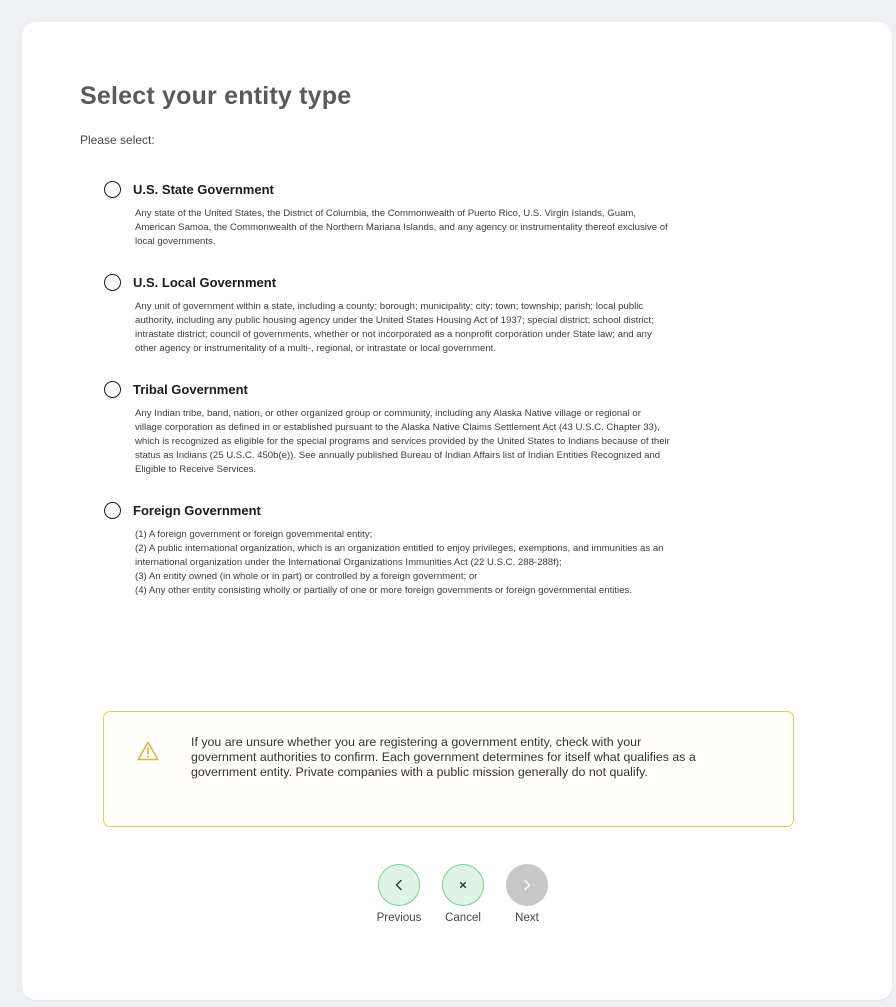 The image size is (896, 1007). I want to click on radio-button-us-state-government, so click(112, 189).